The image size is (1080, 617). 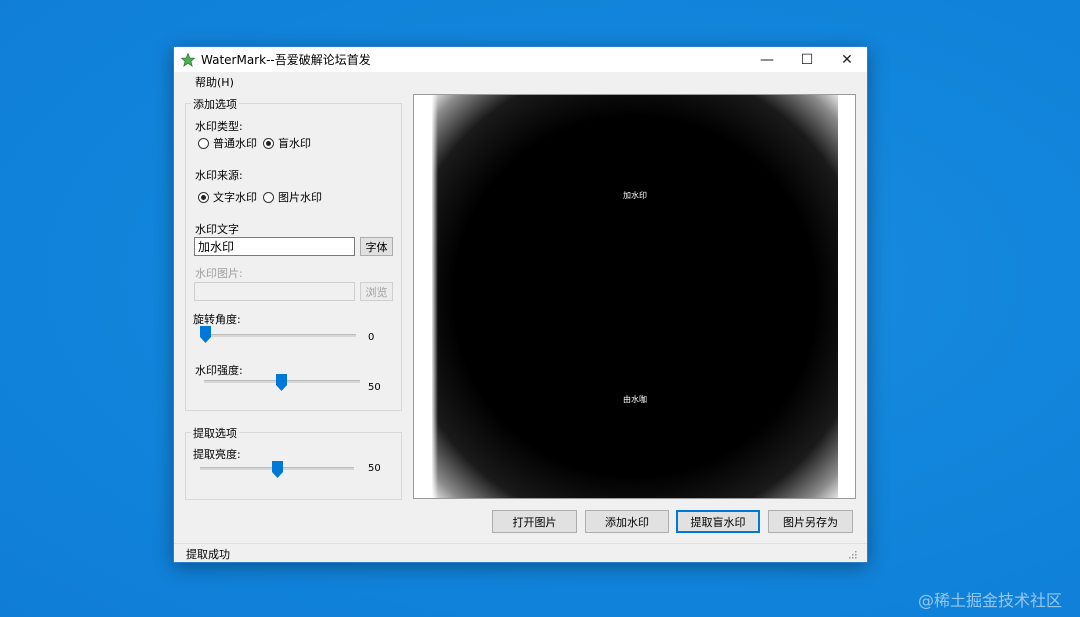 I want to click on radio-label: 盲水印, so click(x=294, y=143).